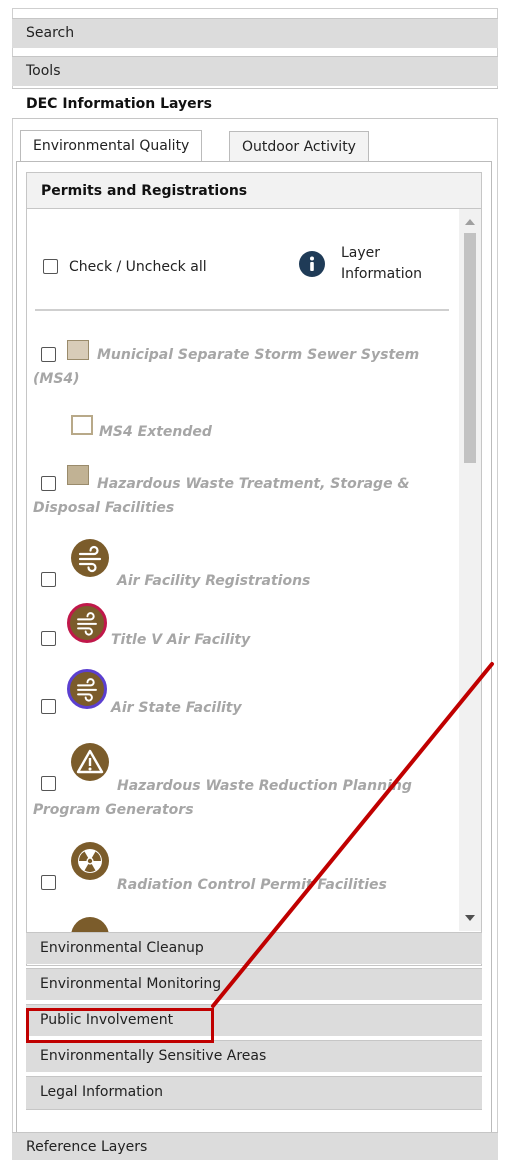 The height and width of the screenshot is (1160, 505). I want to click on legal-information-header: Legal Information, so click(254, 1093).